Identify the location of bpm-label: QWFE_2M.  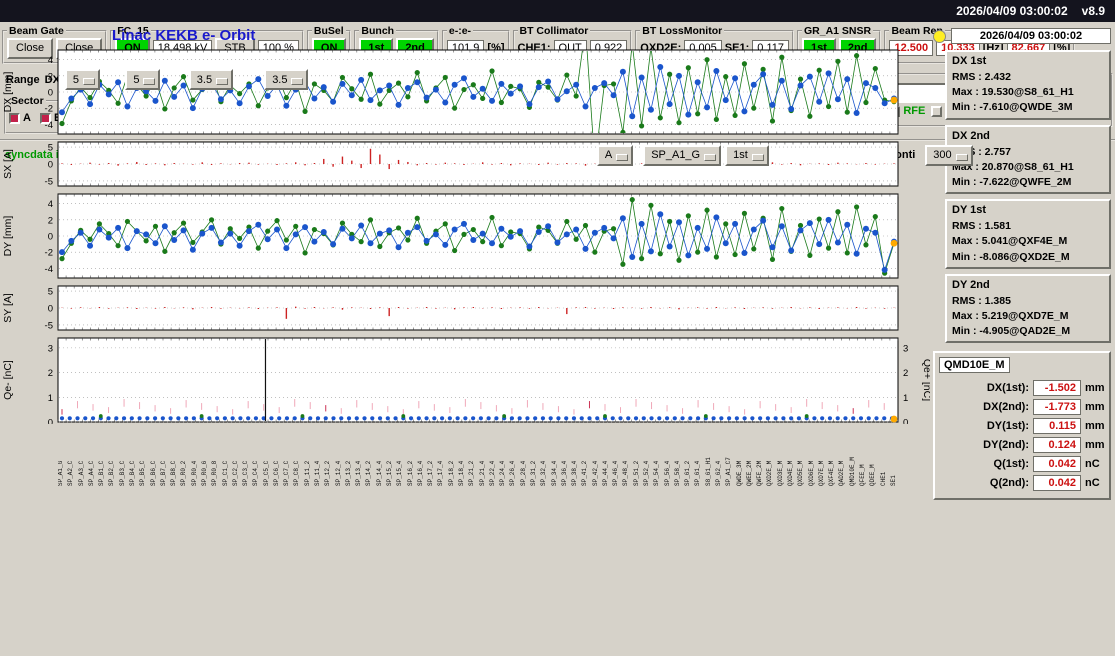
(760, 473).